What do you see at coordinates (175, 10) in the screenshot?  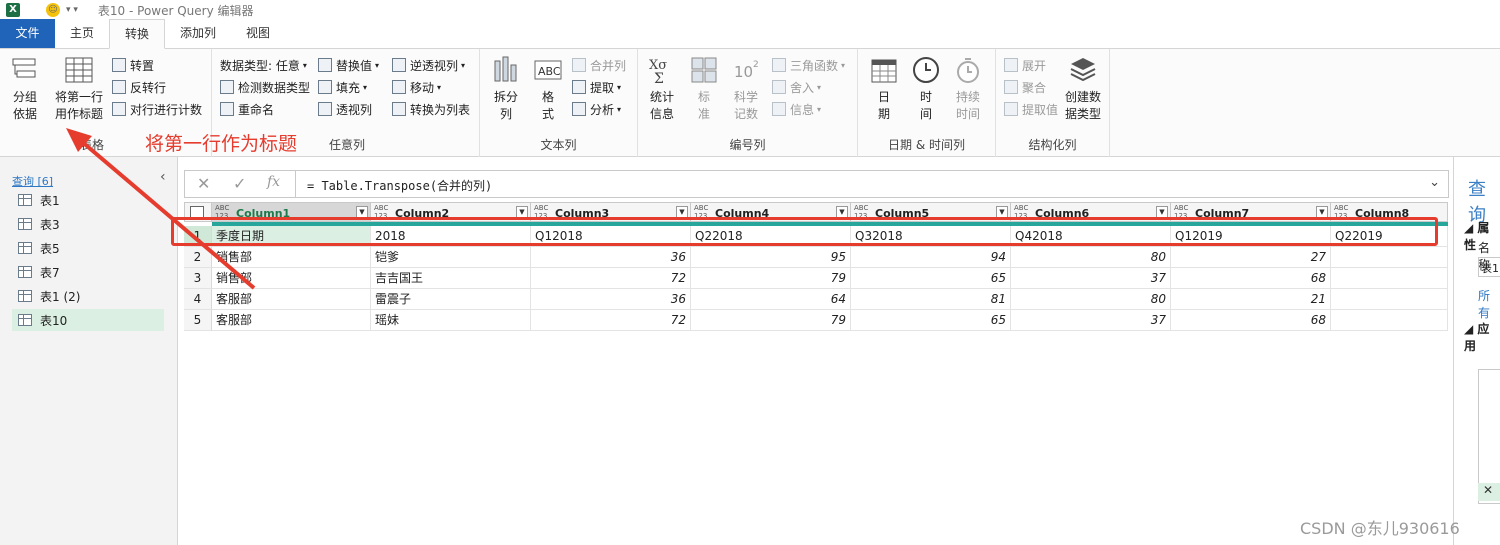 I see `window-title: 表10 - Power Query 编辑器` at bounding box center [175, 10].